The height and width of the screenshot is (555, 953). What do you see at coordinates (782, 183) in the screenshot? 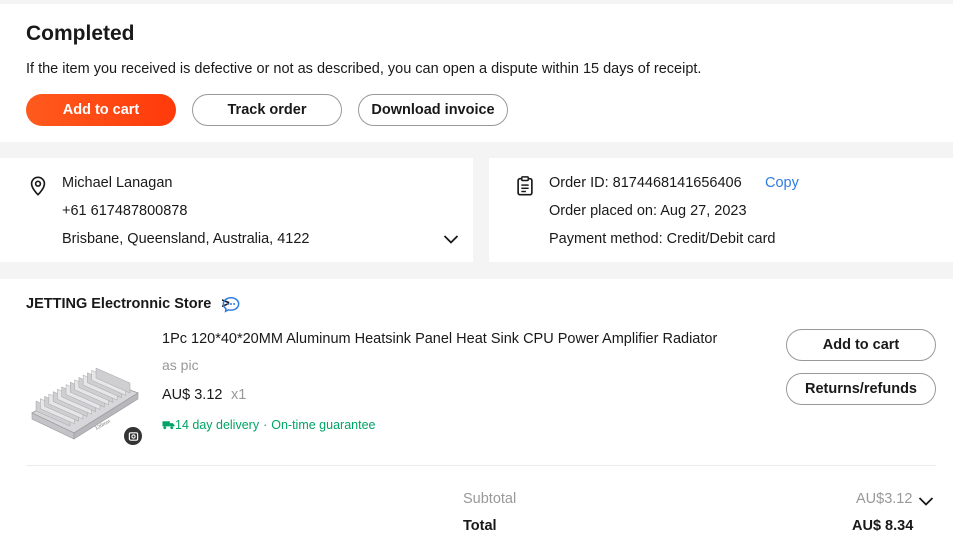
I see `copy-order-id-link: Copy` at bounding box center [782, 183].